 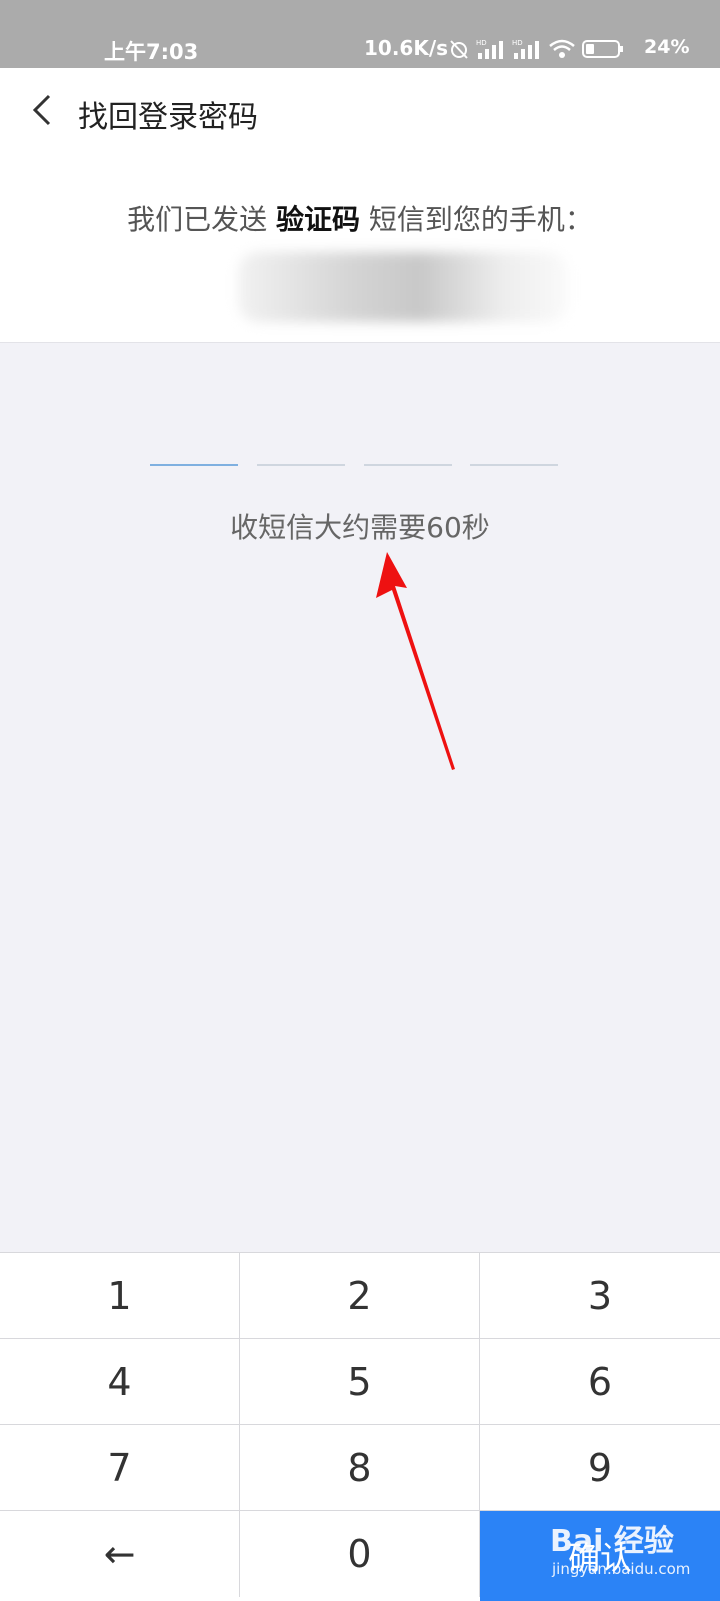 What do you see at coordinates (600, 1468) in the screenshot?
I see `key-9: 9` at bounding box center [600, 1468].